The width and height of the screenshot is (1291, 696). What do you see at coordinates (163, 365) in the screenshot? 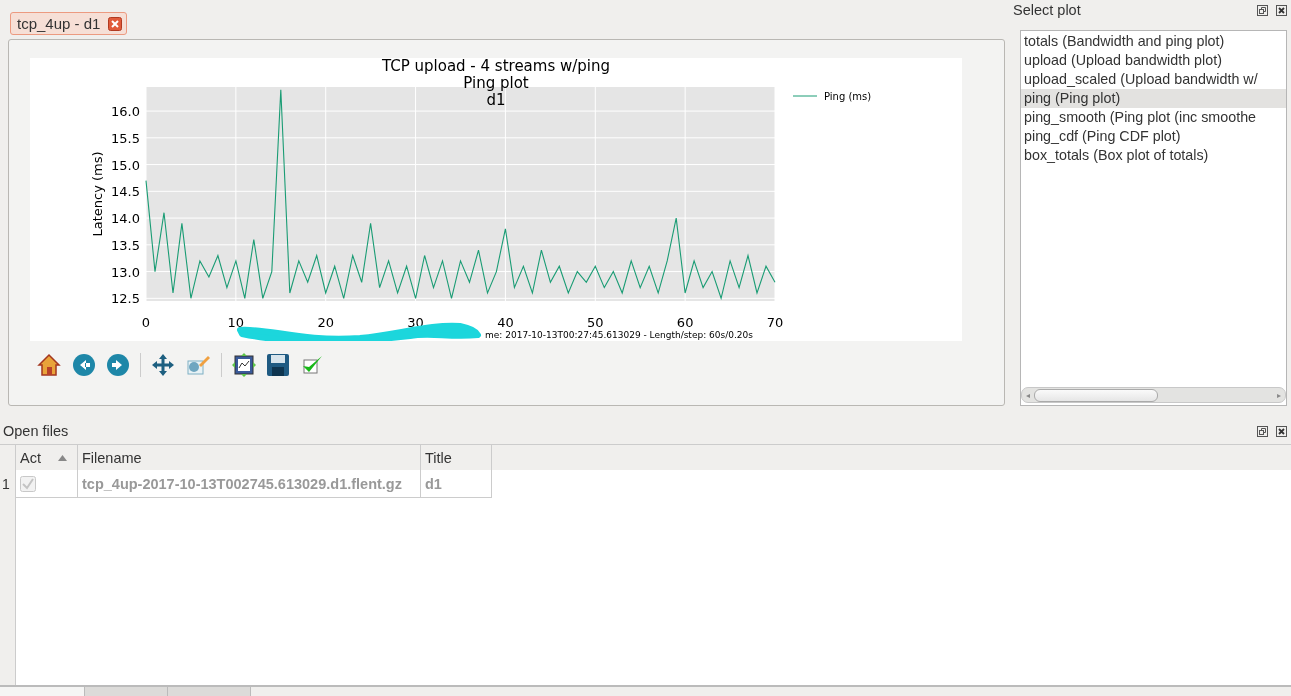
I see `move-icon` at bounding box center [163, 365].